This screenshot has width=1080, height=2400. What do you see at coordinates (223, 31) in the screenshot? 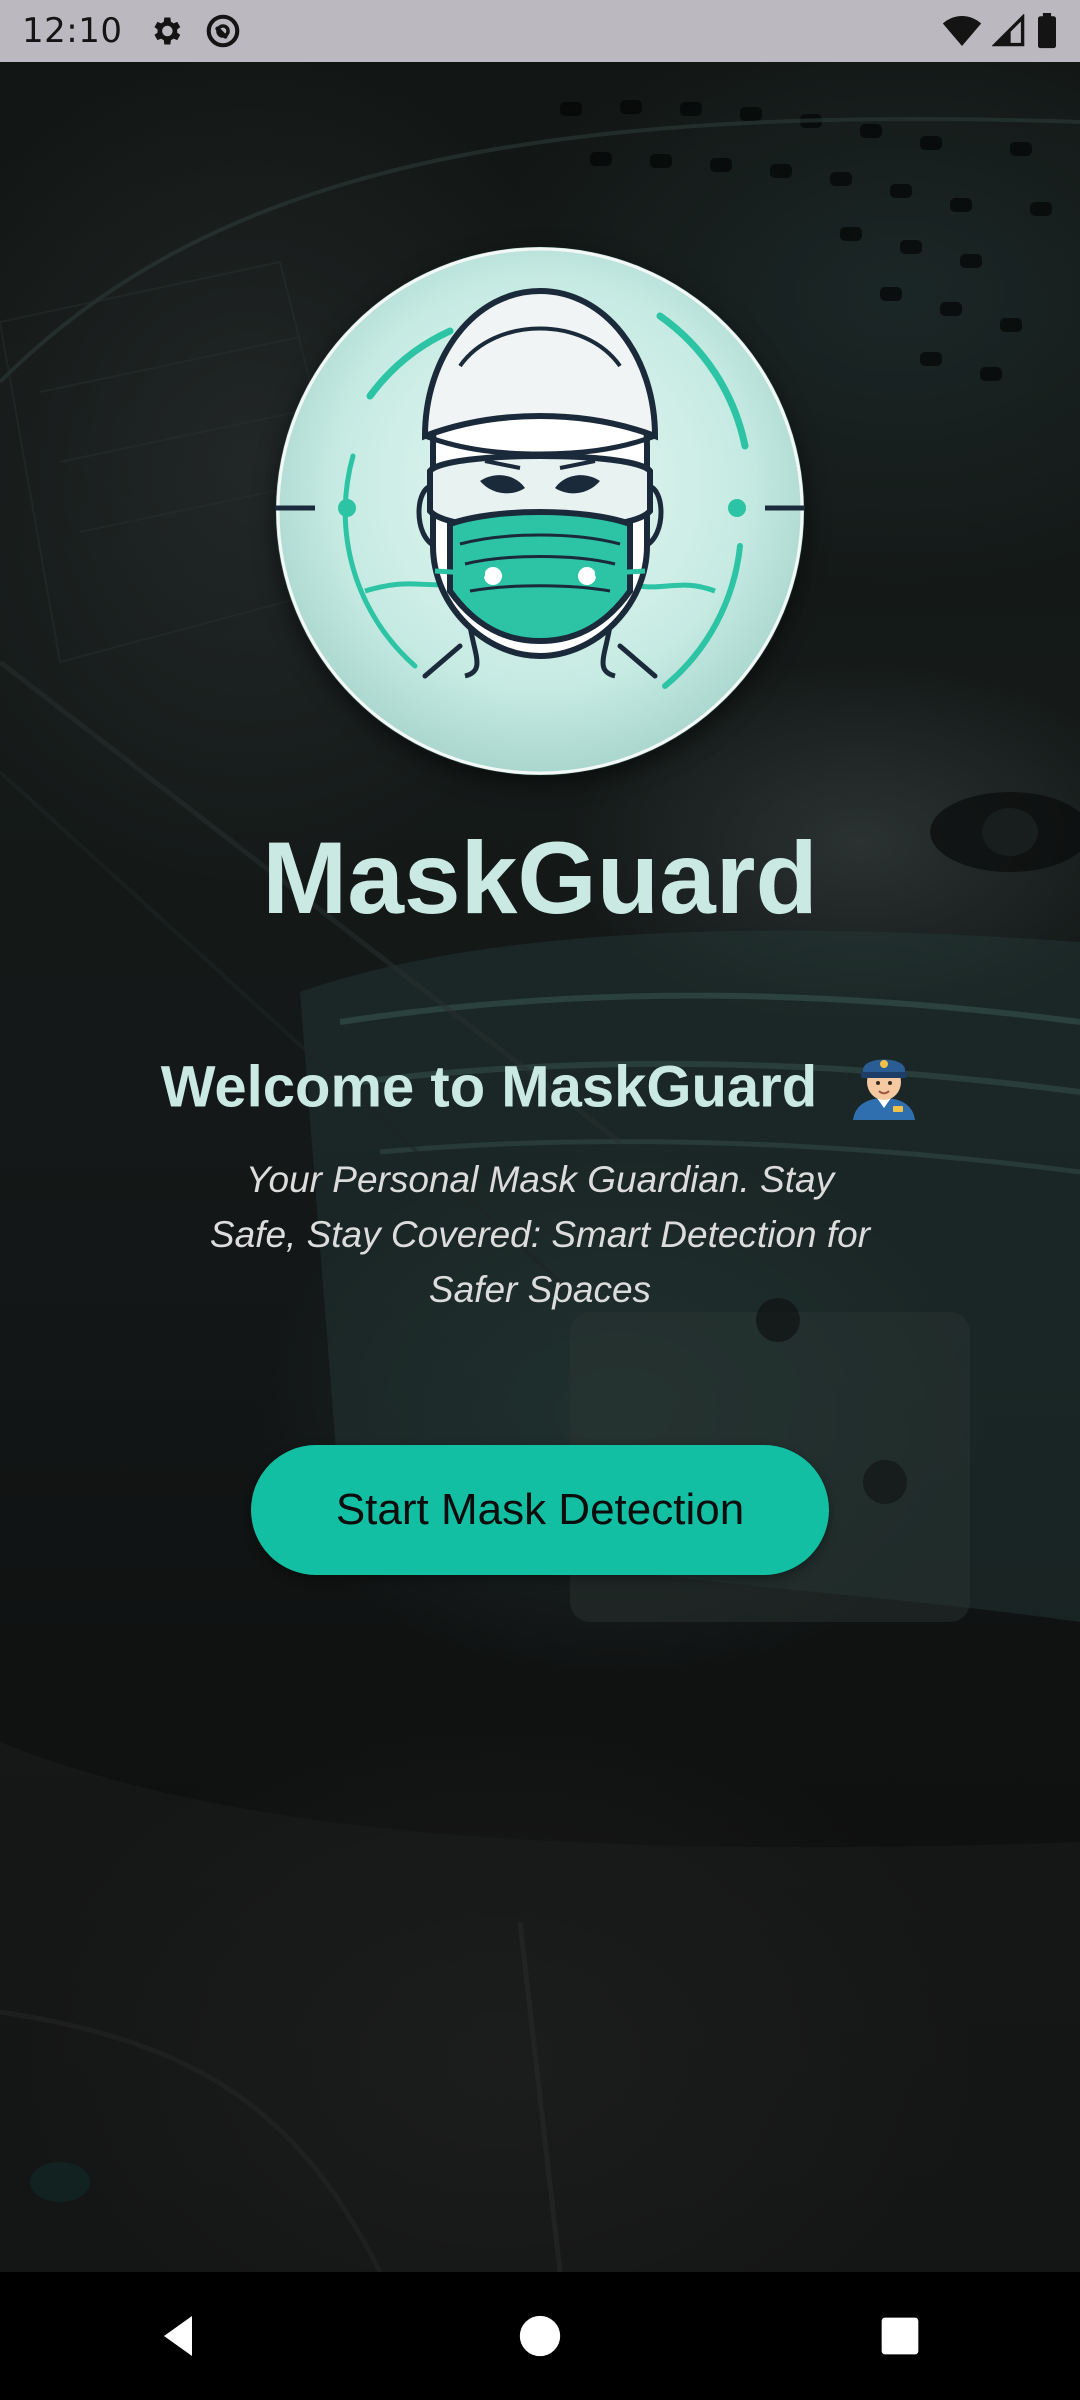
I see `do-not-disturb-icon` at bounding box center [223, 31].